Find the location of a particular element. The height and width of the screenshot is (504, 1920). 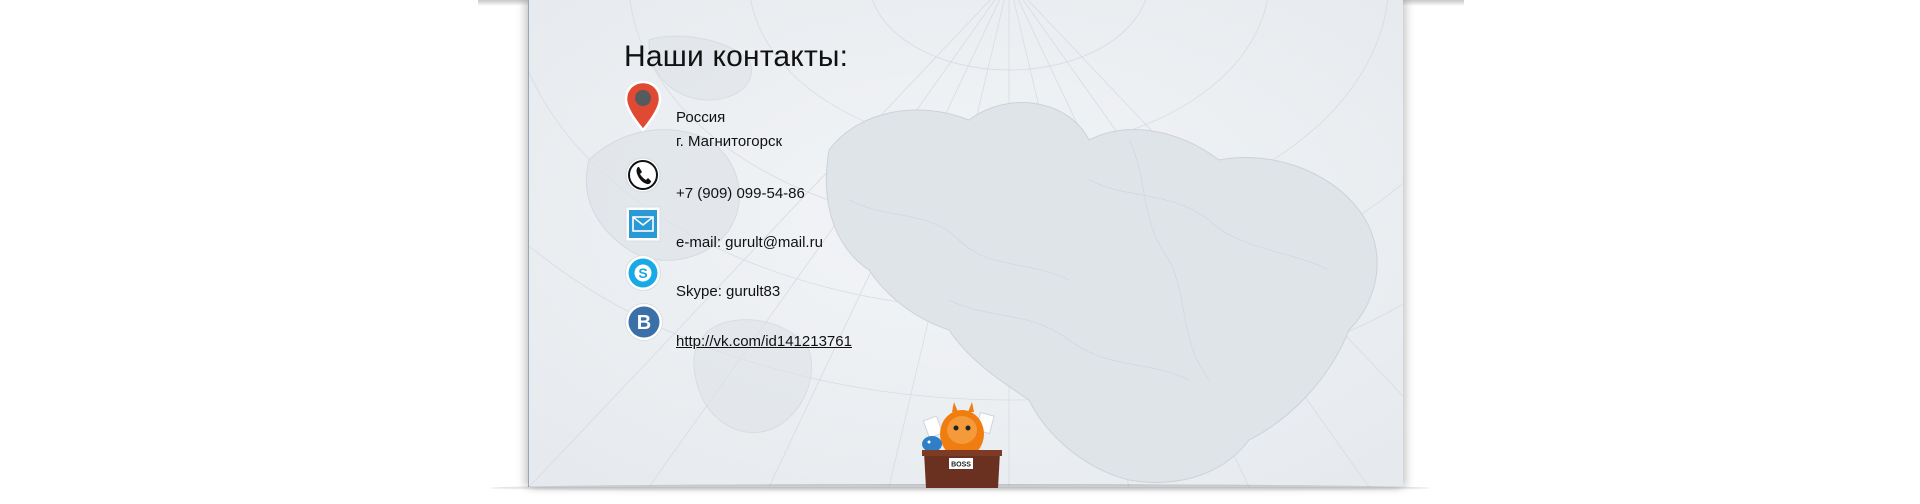

vk-link-wrap: http://vk.com/id141213761 is located at coordinates (764, 342).